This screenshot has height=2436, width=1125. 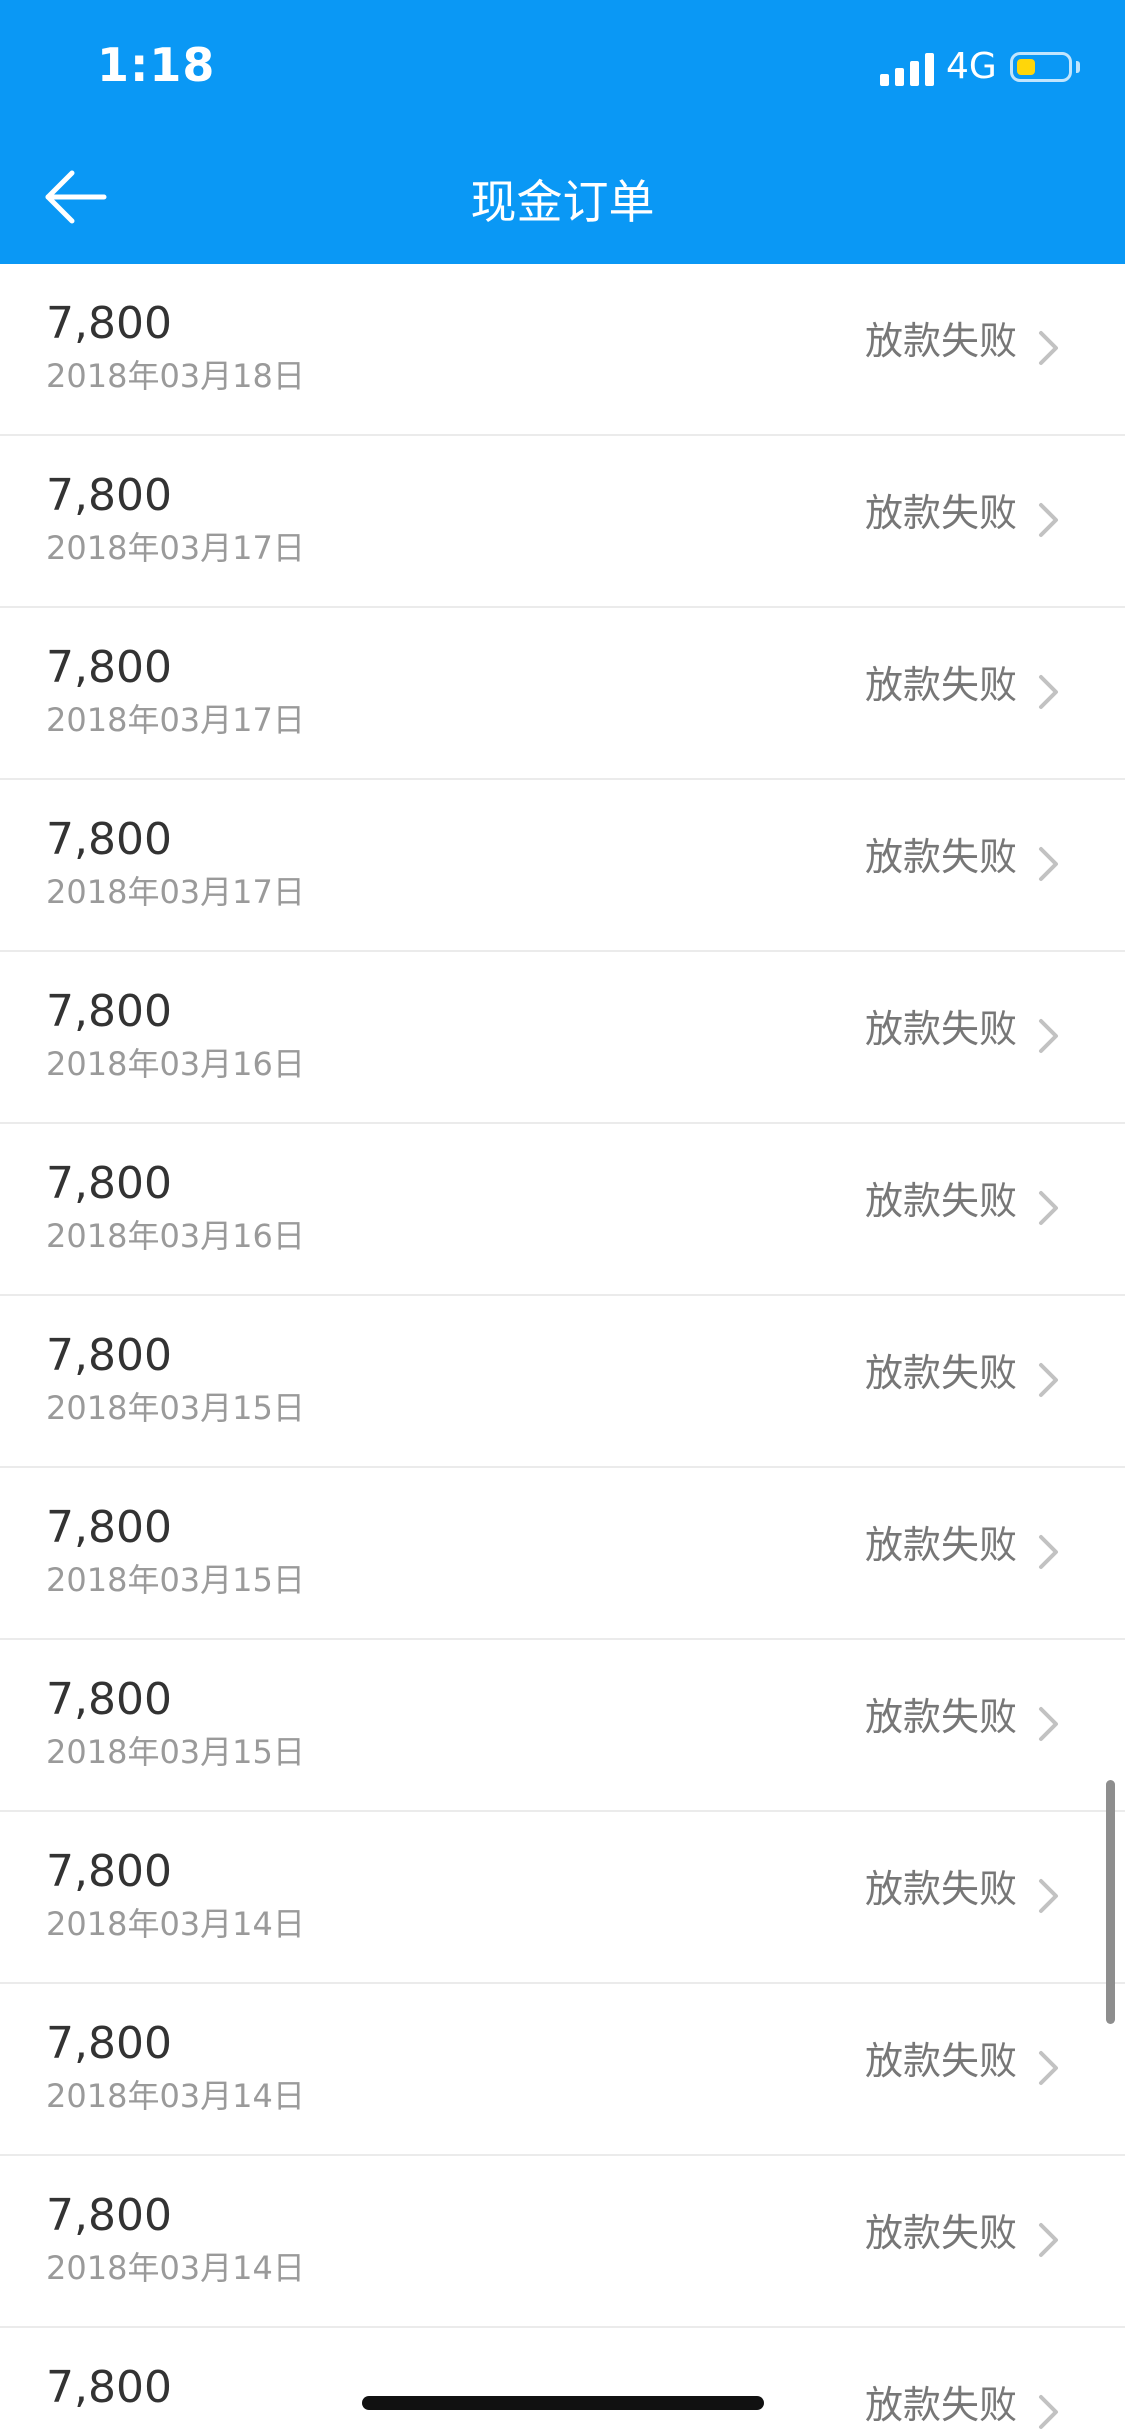 I want to click on network-type: 4G, so click(x=971, y=66).